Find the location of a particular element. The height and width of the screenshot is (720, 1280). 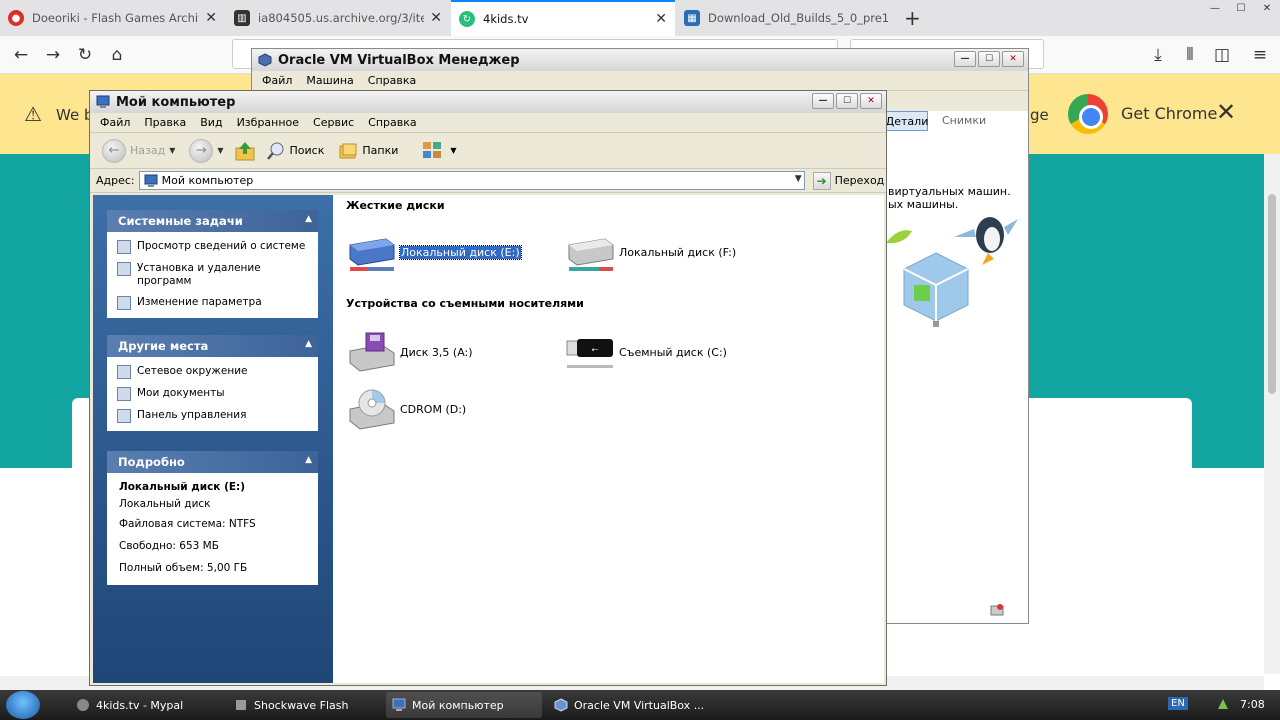

drive-f: Локальный диск (F:) is located at coordinates (650, 252).